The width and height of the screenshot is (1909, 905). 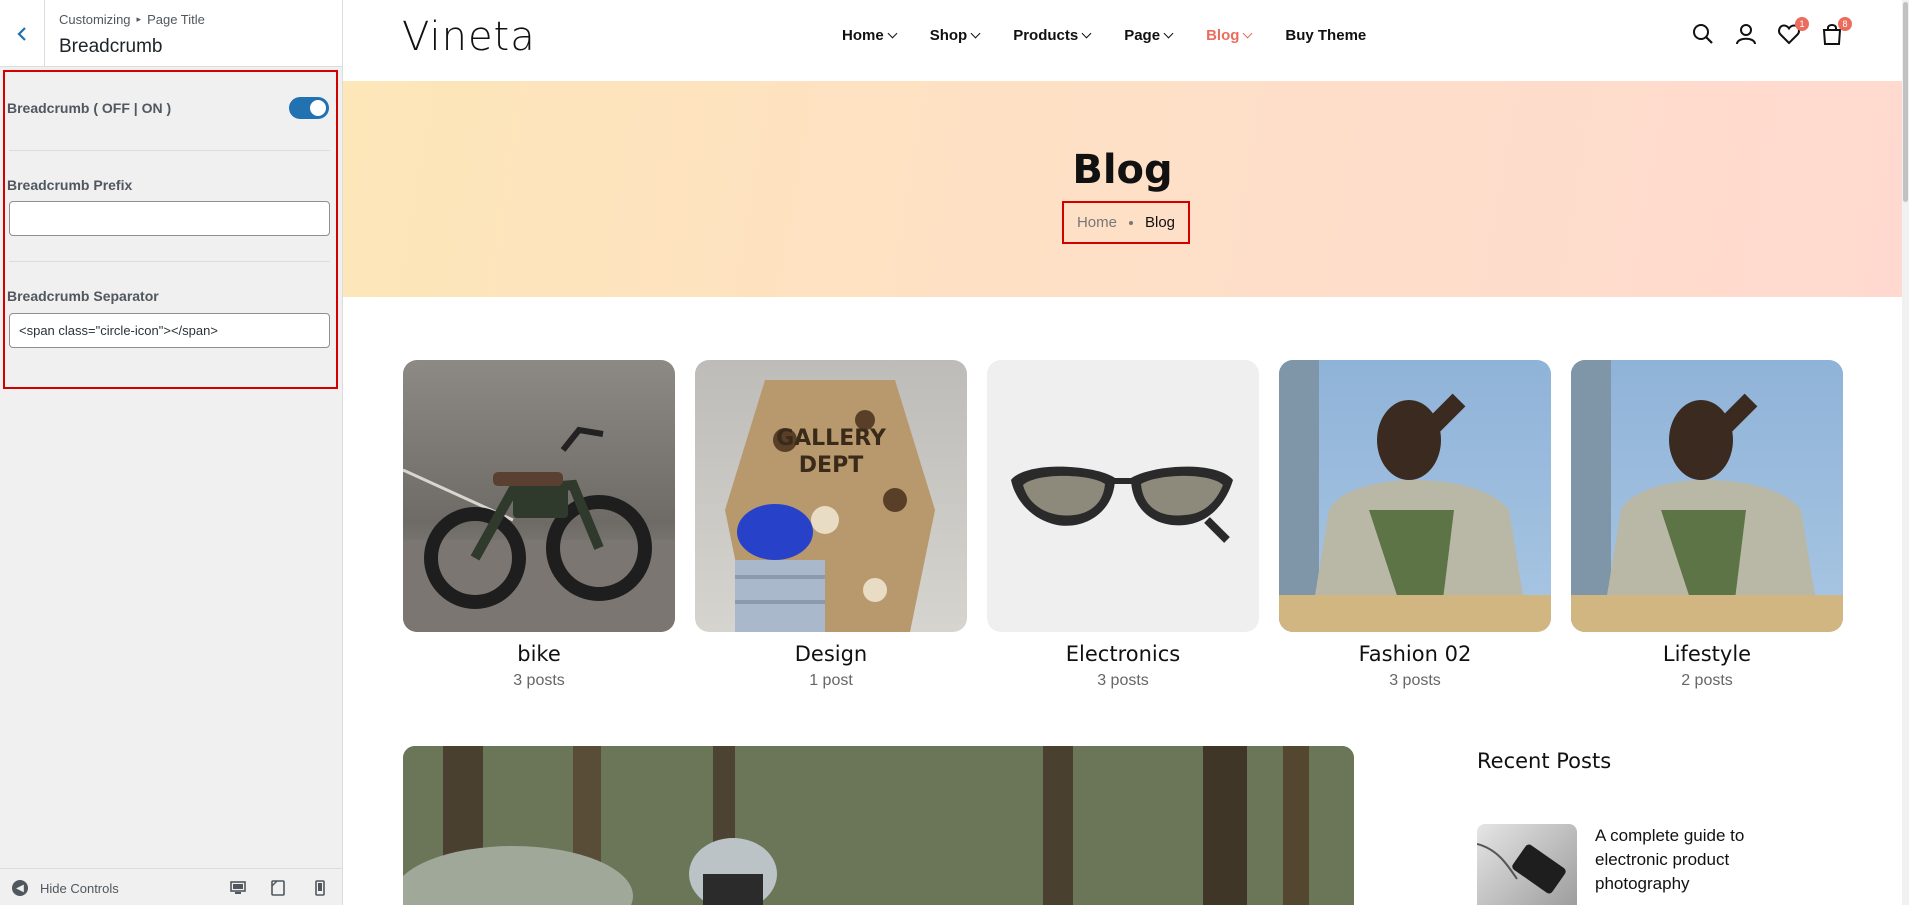 I want to click on category-name: Fashion 02, so click(x=1415, y=654).